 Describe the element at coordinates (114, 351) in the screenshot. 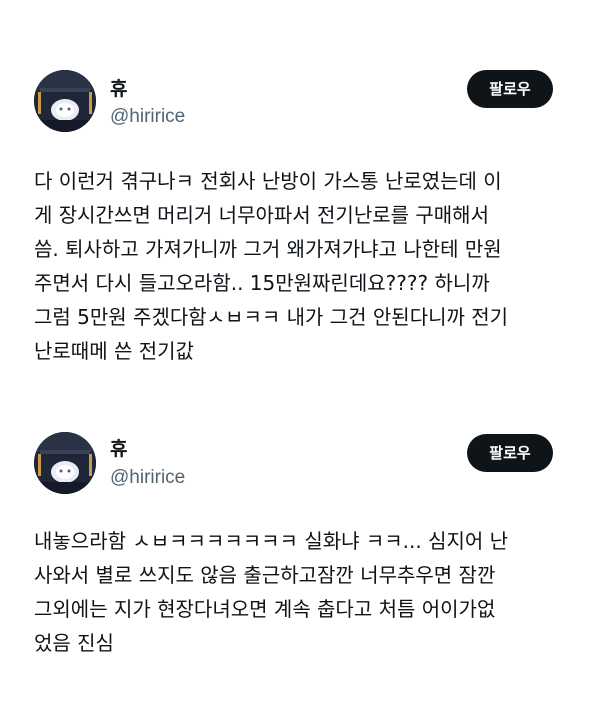

I see `tweet-text-line: 난로때메 쓴 전기값` at that location.